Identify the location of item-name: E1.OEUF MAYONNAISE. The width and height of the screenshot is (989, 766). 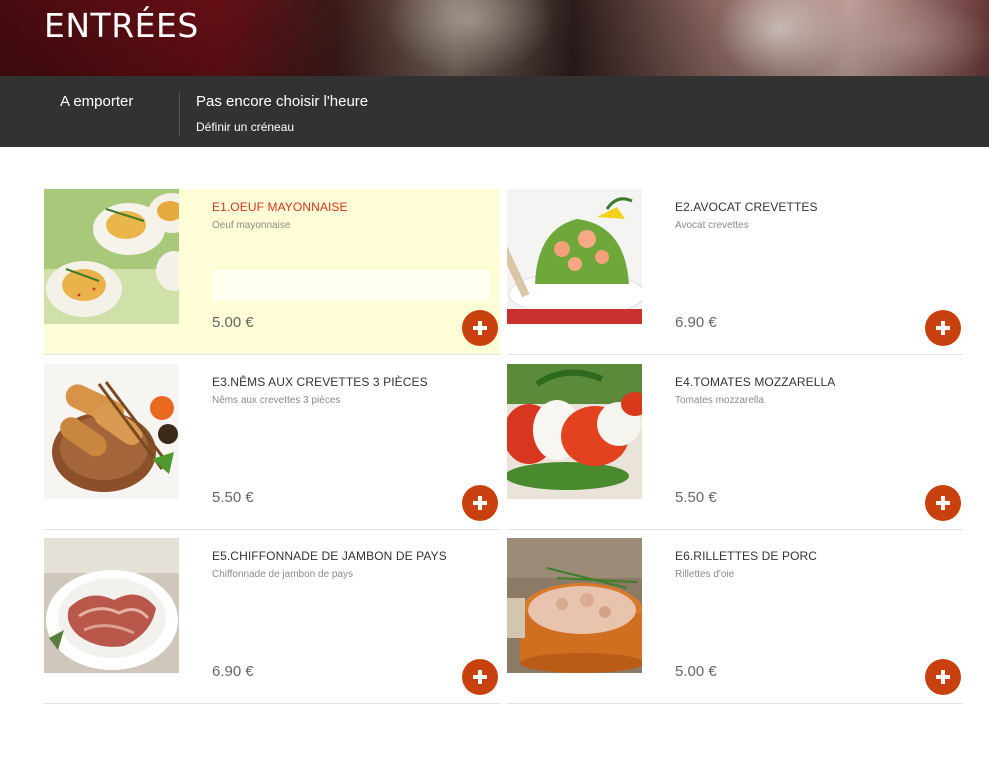
(280, 207).